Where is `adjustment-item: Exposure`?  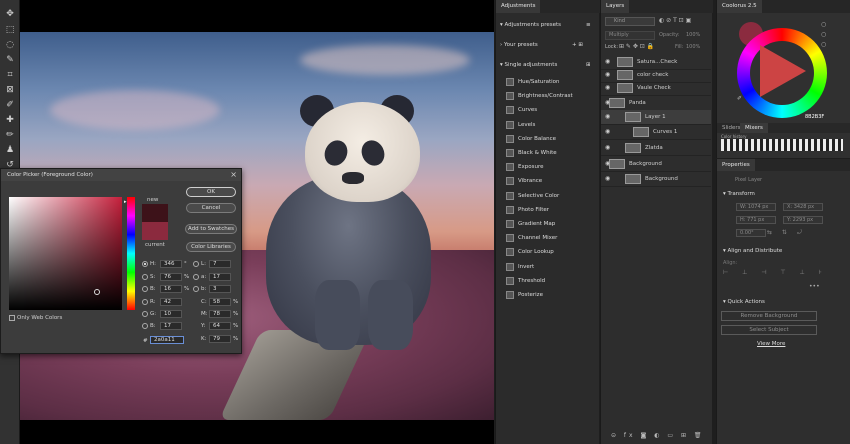
adjustment-item: Exposure is located at coordinates (548, 167).